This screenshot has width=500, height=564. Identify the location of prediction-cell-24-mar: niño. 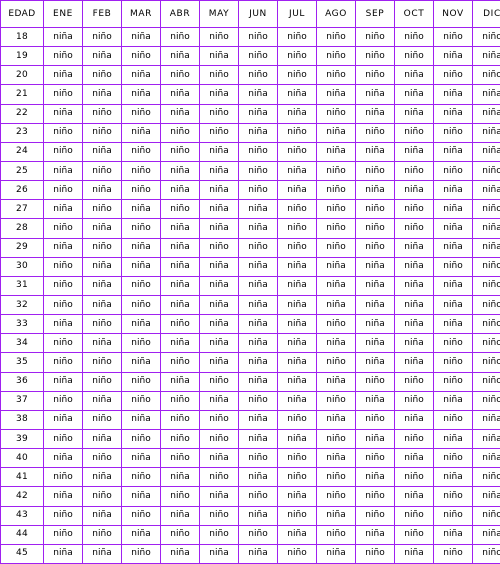
(141, 151).